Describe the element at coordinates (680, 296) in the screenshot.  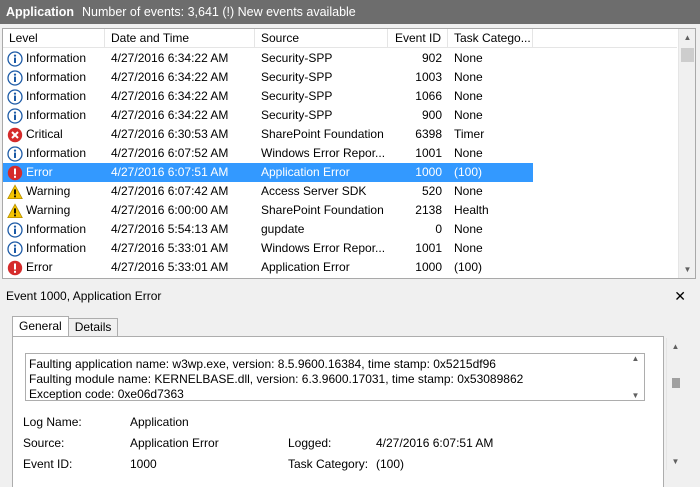
I see `close-icon: ✕` at that location.